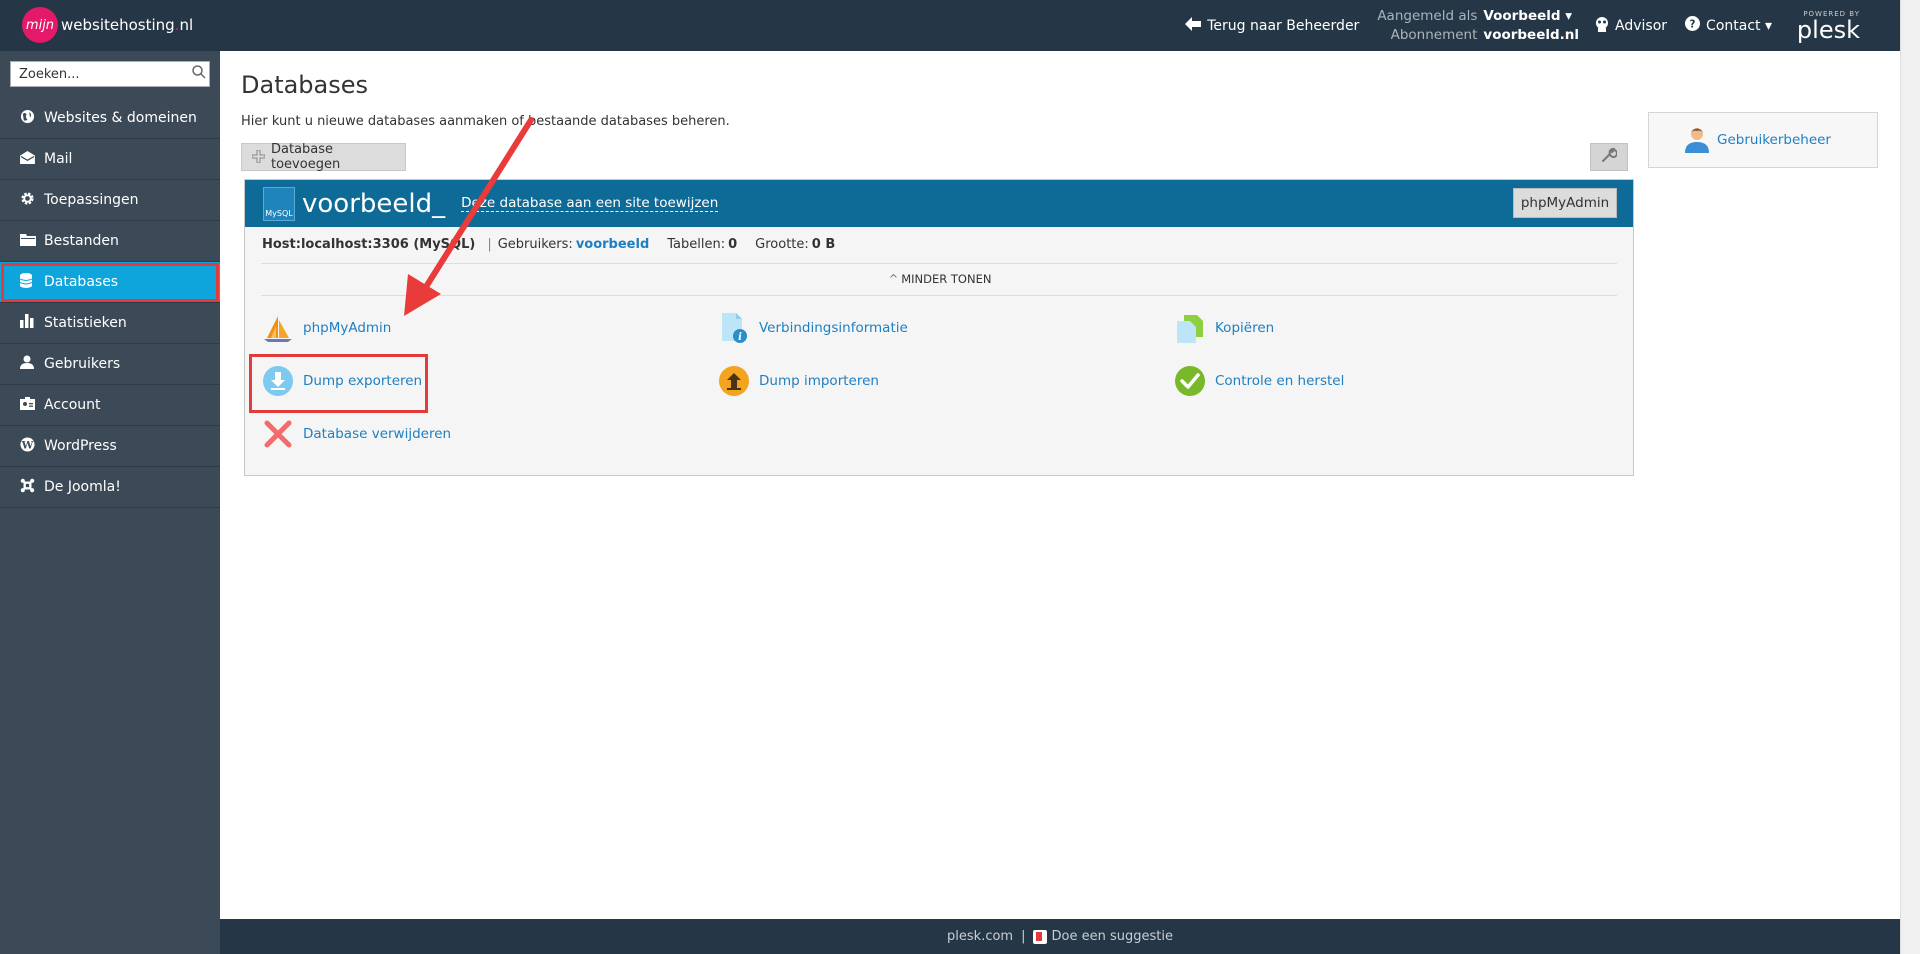 The width and height of the screenshot is (1920, 954). I want to click on database-icon, so click(31, 282).